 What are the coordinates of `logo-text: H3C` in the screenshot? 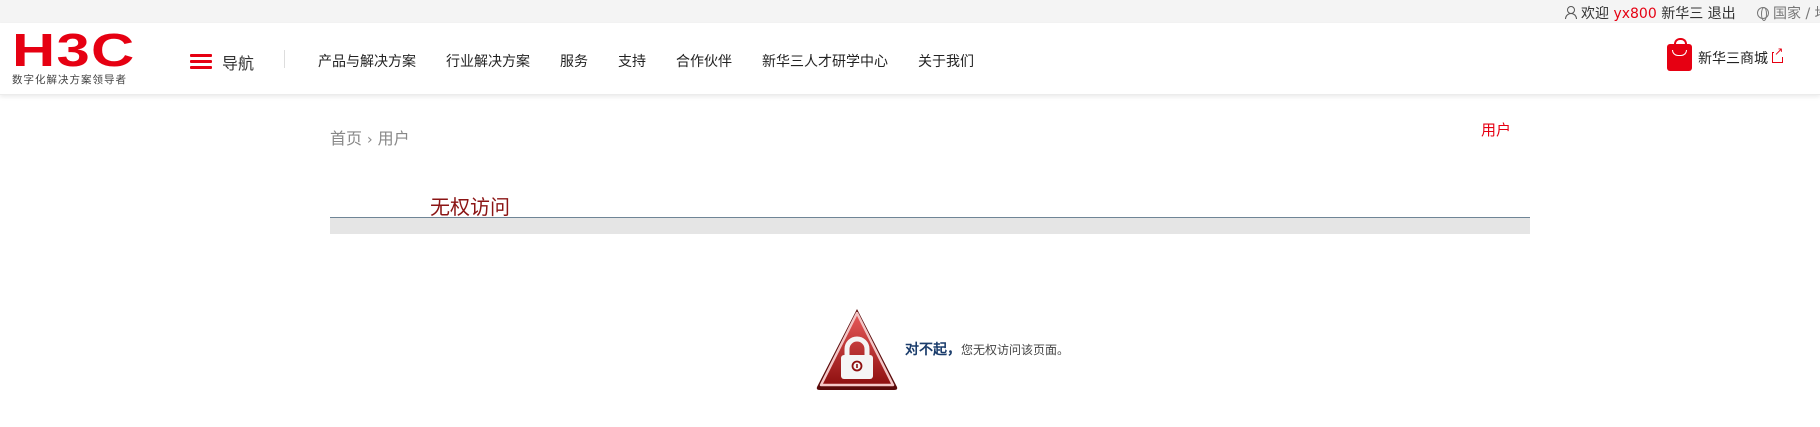 It's located at (74, 50).